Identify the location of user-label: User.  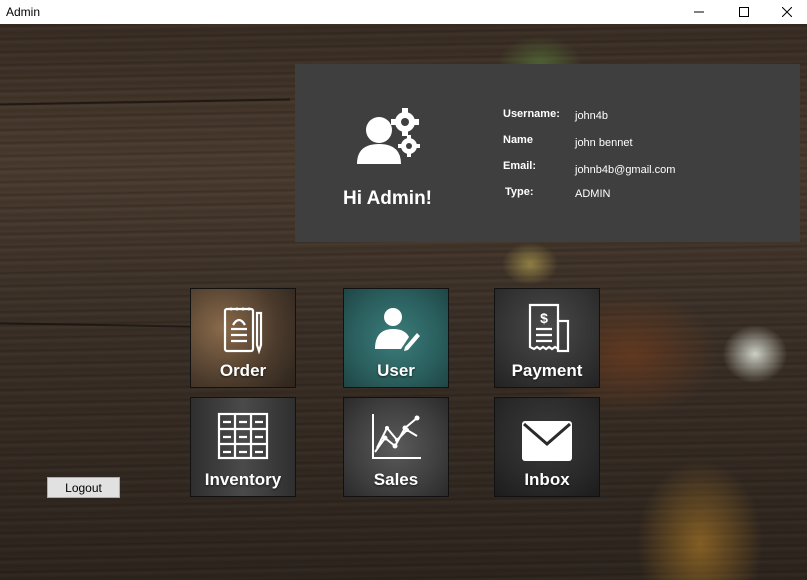
(396, 370).